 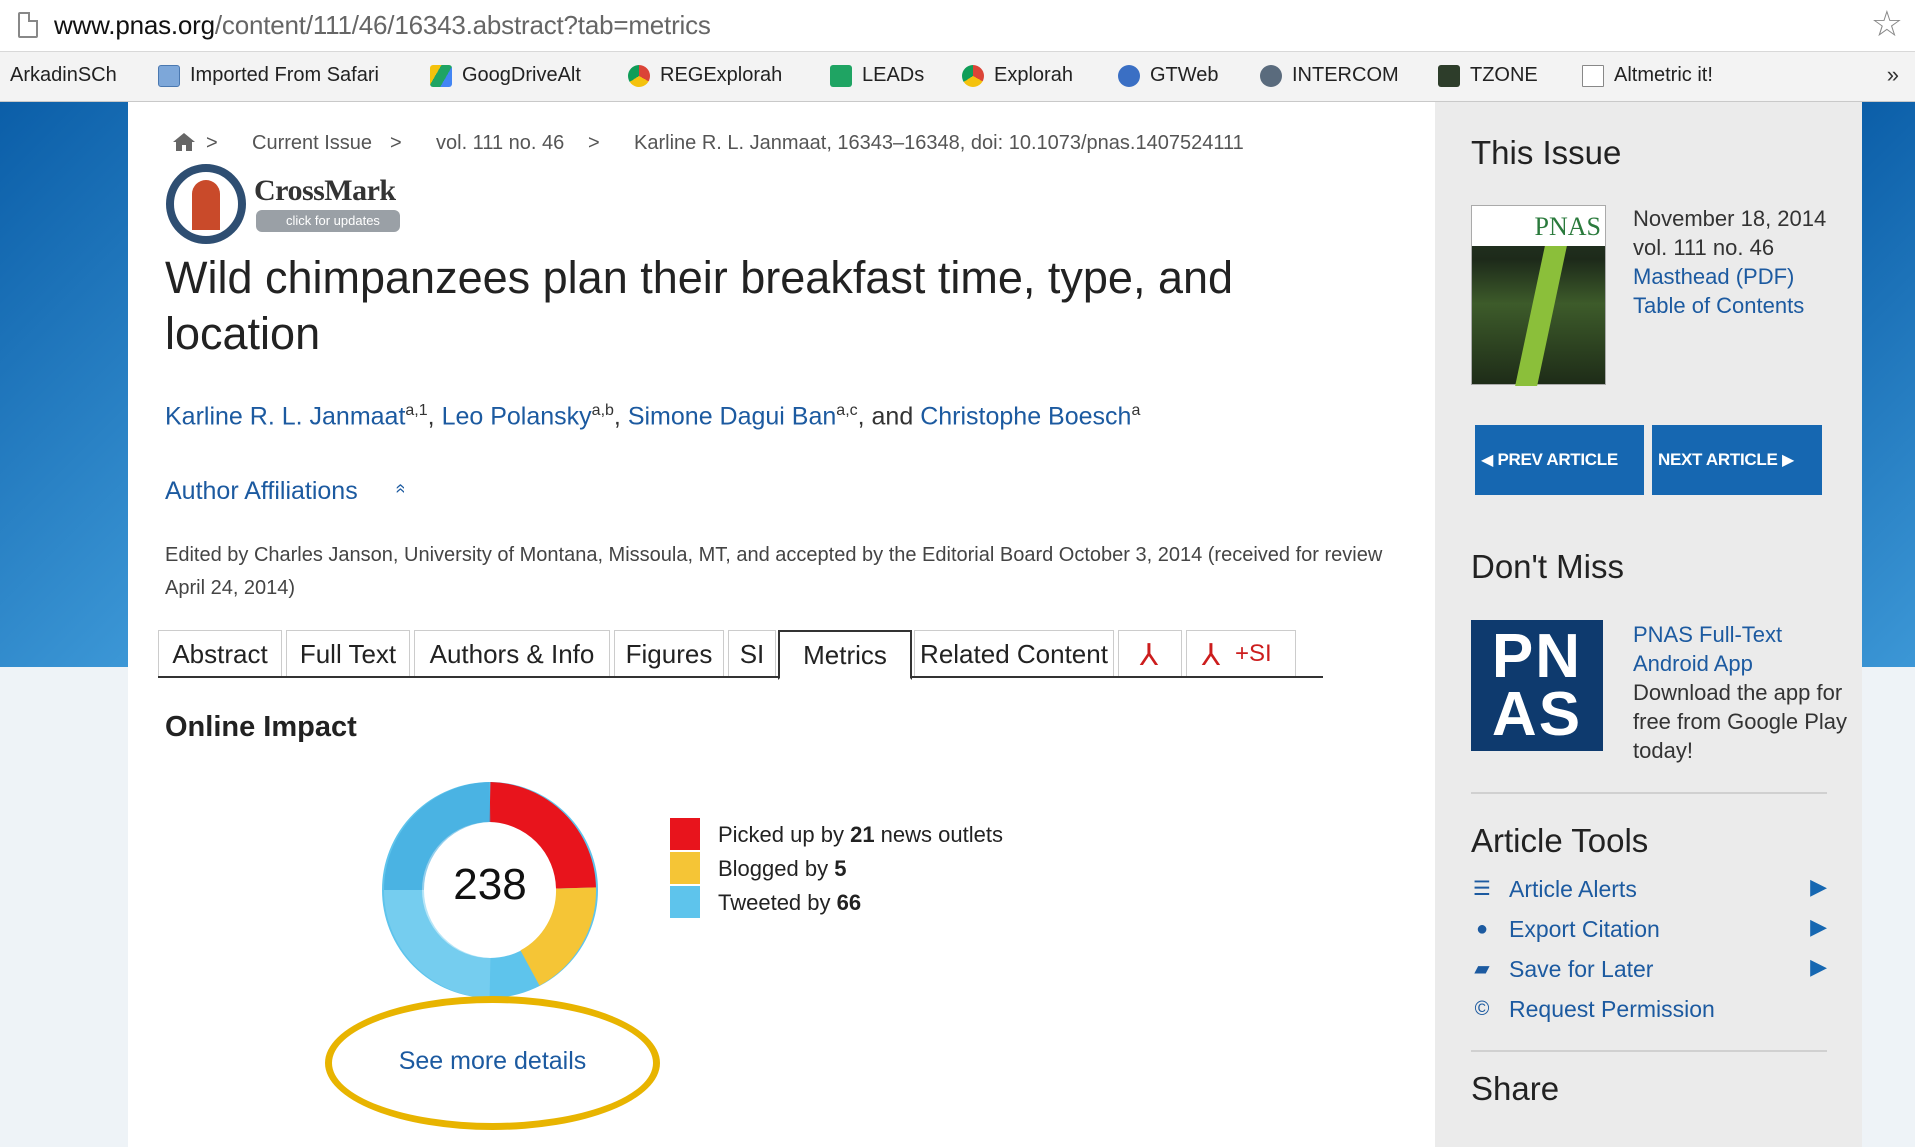 I want to click on breadcrumb-current-issue: Current Issue, so click(x=312, y=143).